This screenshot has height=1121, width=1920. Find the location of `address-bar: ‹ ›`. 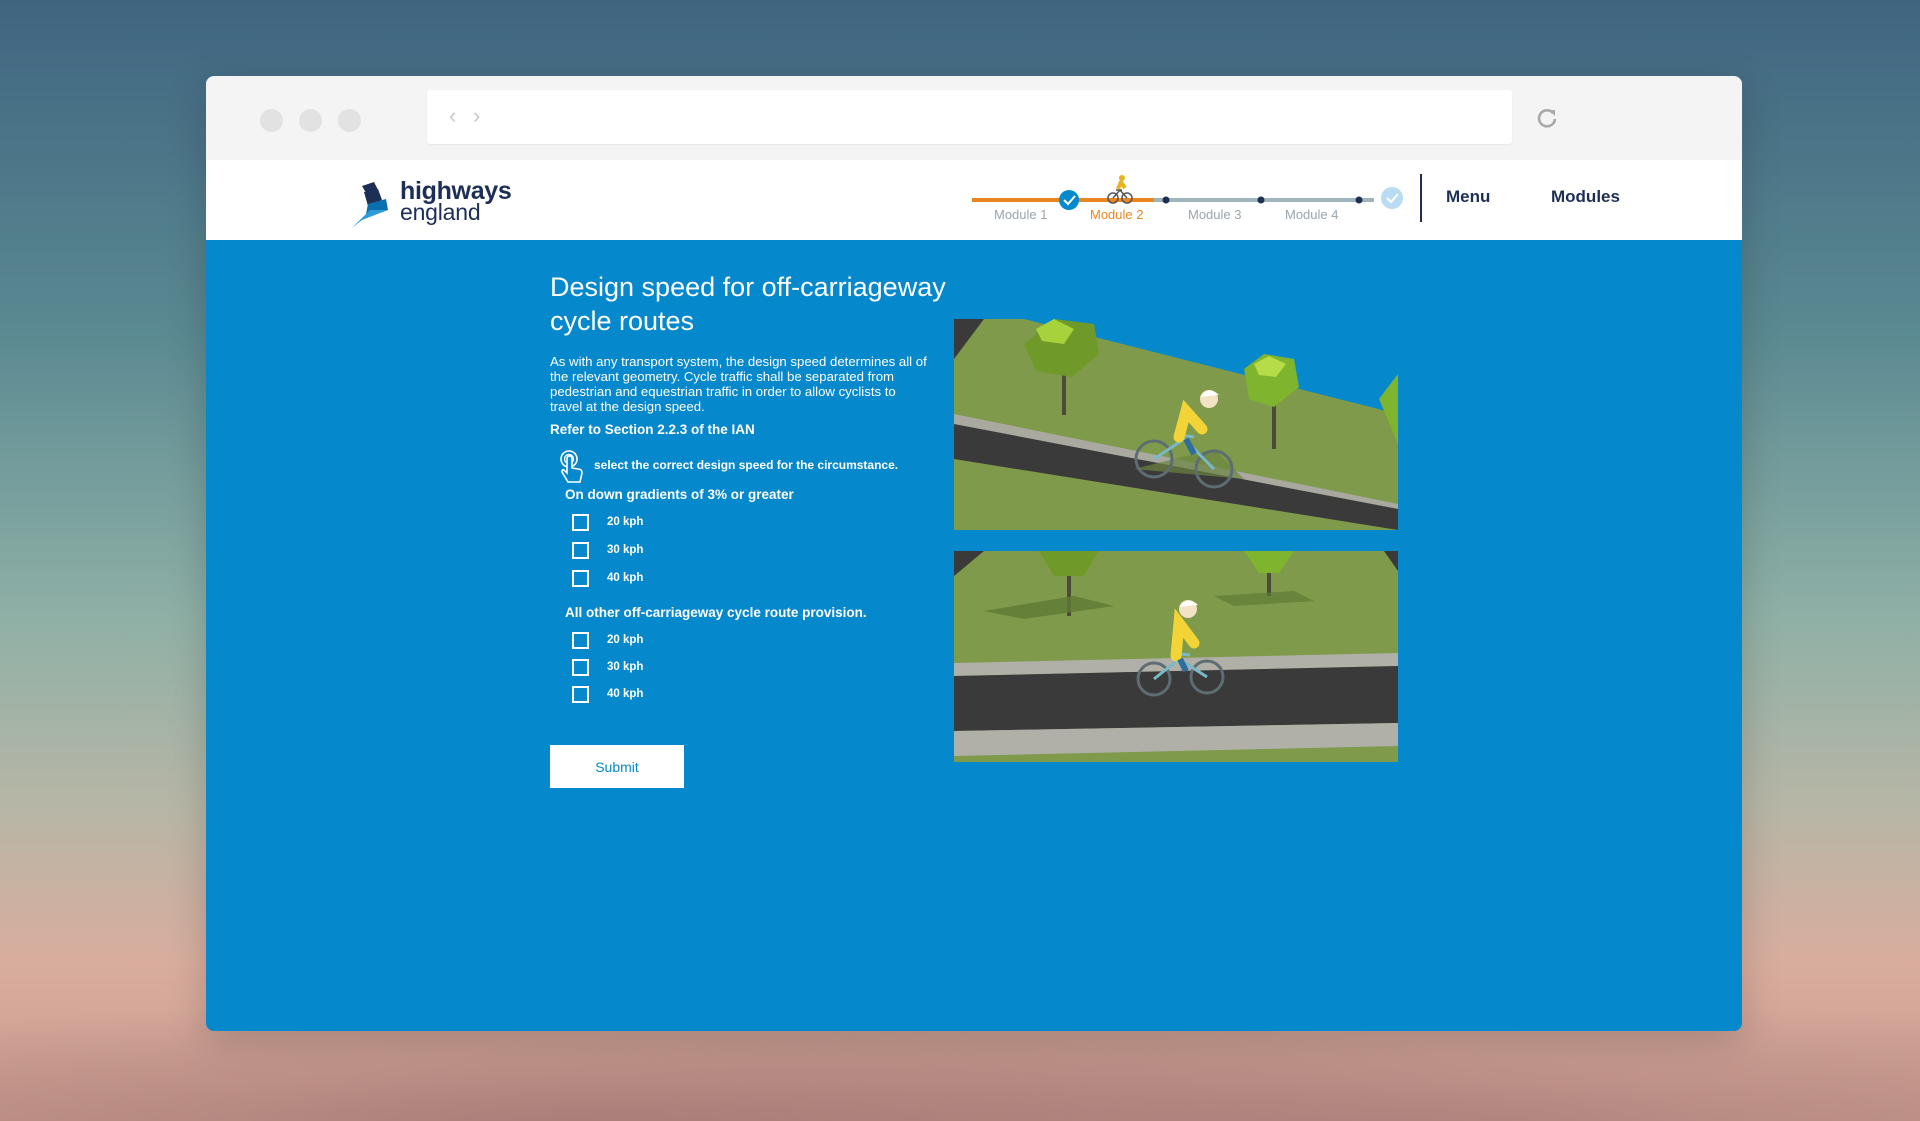

address-bar: ‹ › is located at coordinates (969, 117).